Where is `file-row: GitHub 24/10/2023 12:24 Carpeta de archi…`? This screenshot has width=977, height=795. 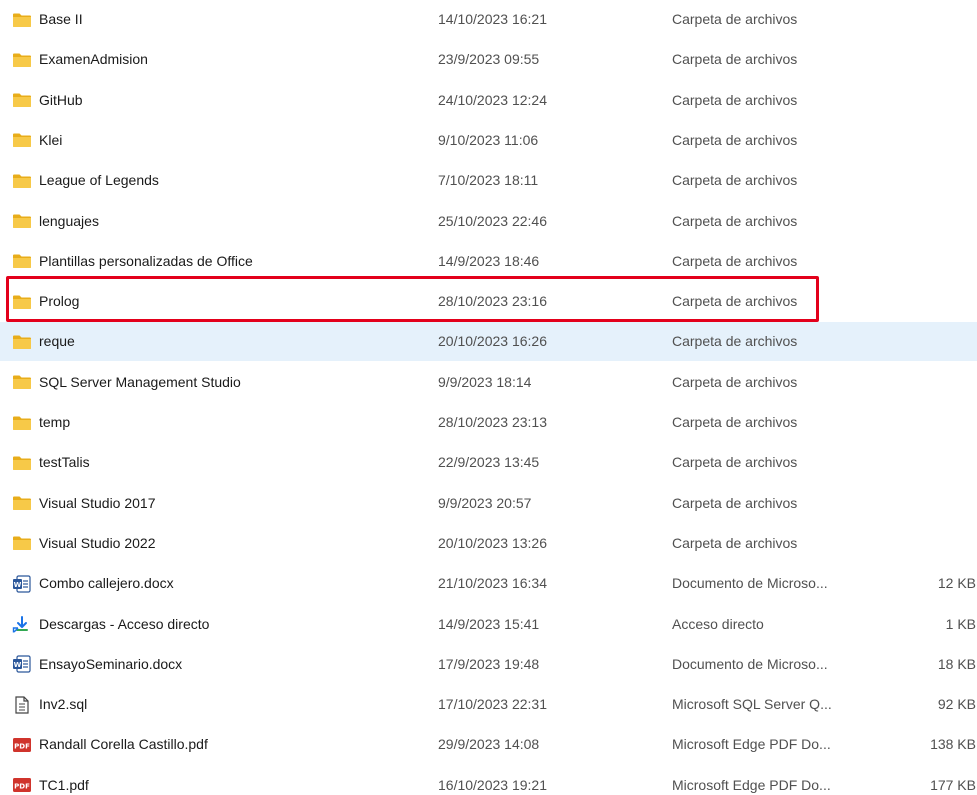 file-row: GitHub 24/10/2023 12:24 Carpeta de archi… is located at coordinates (488, 100).